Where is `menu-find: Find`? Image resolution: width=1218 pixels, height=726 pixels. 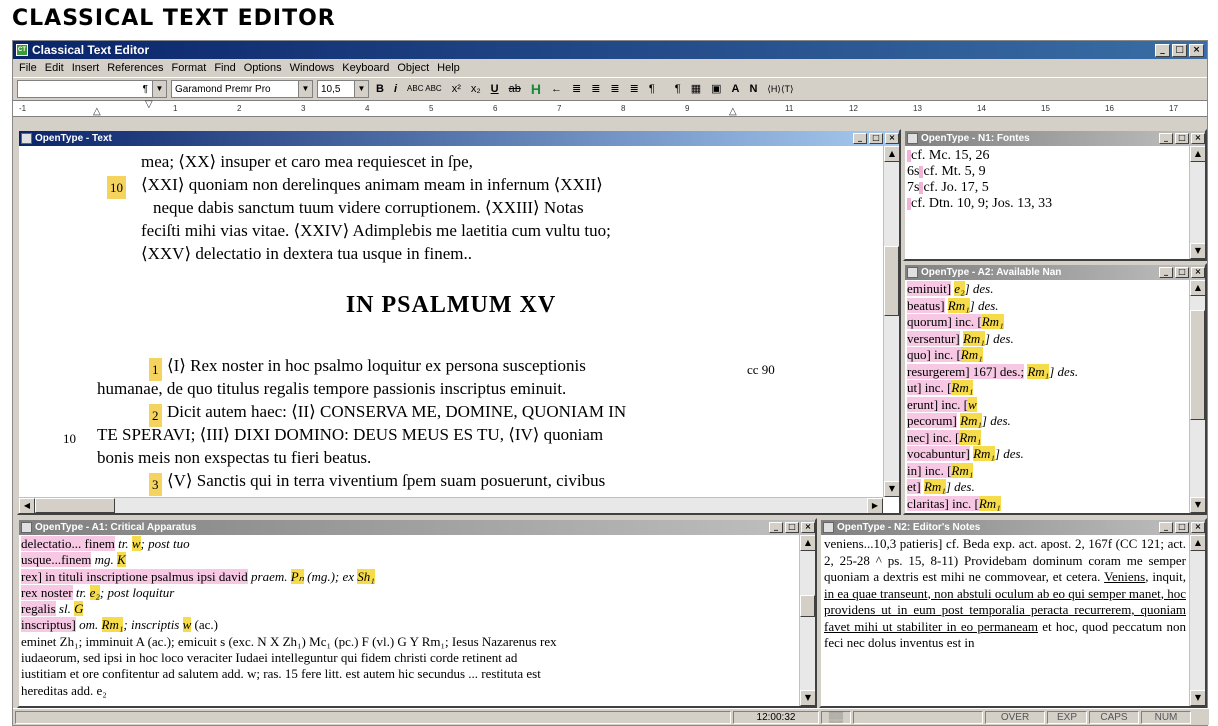 menu-find: Find is located at coordinates (224, 68).